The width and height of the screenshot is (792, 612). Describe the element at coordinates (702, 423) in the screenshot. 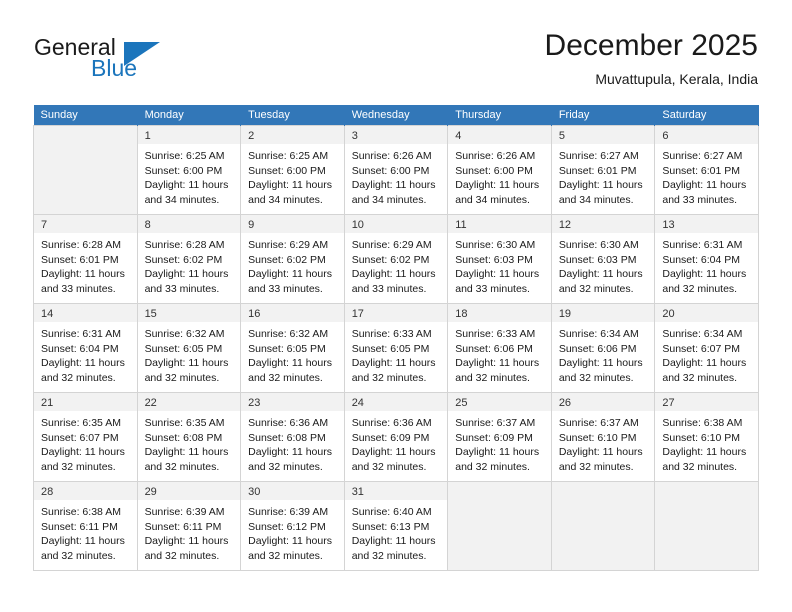

I see `day-sunrise-text: Sunrise: 6:38 AM` at that location.